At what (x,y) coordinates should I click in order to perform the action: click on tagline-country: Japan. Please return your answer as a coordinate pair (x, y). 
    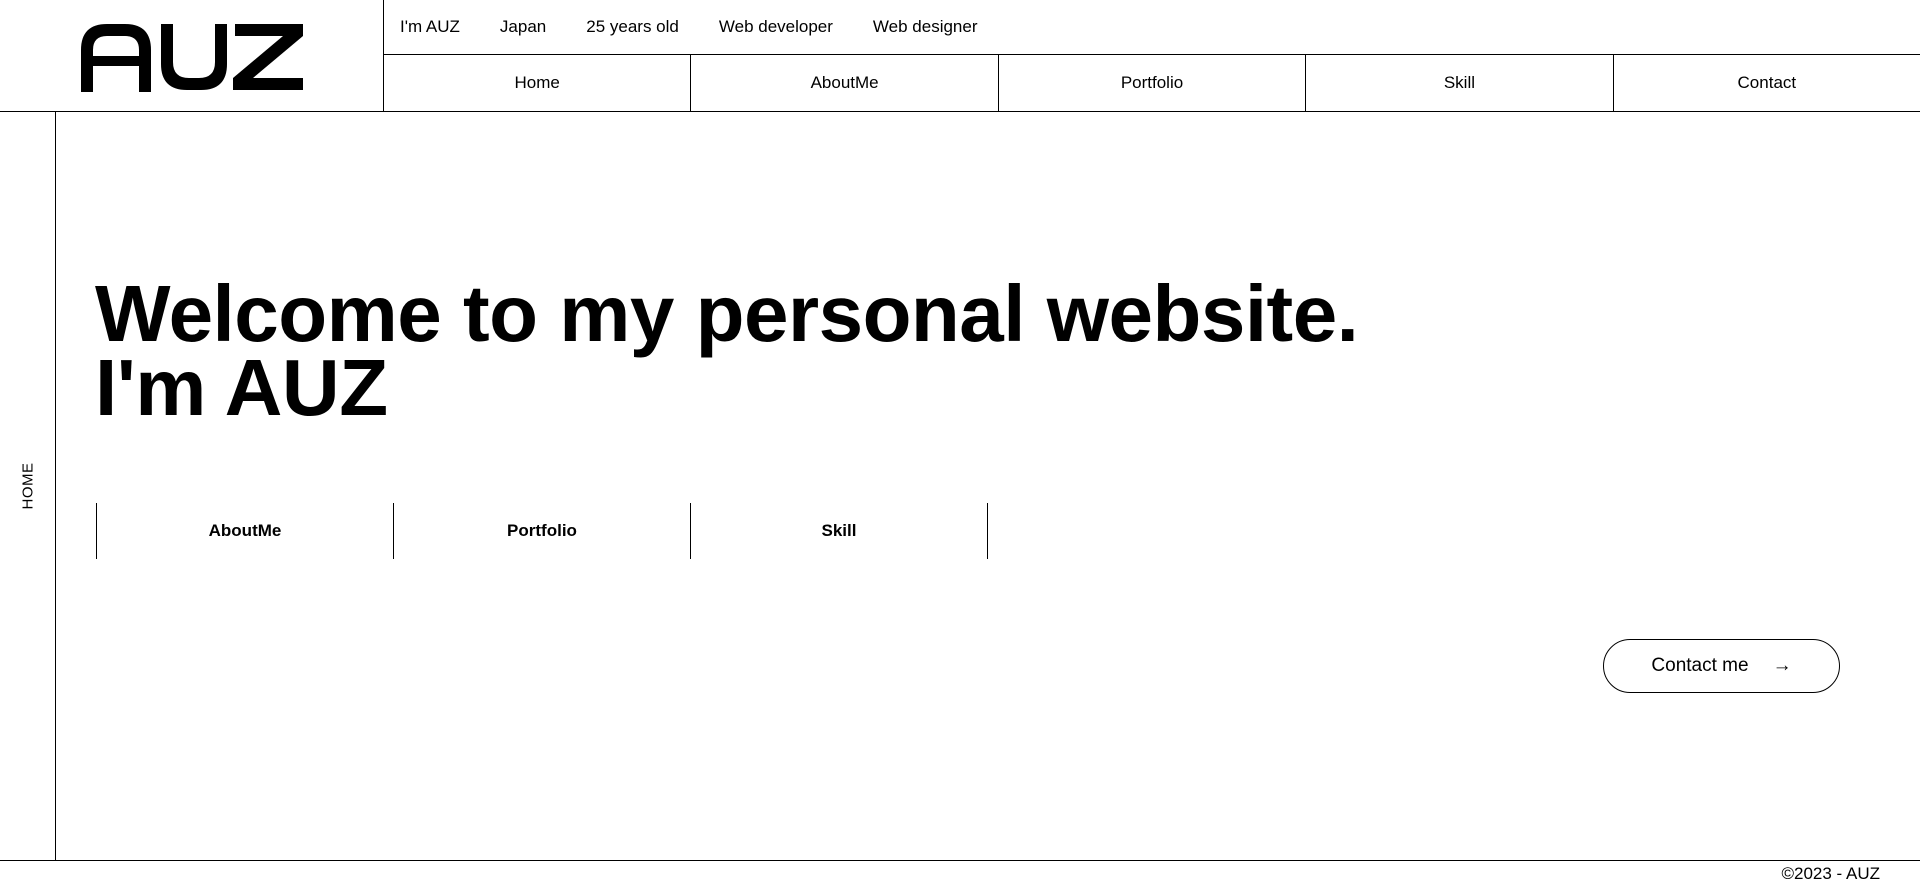
    Looking at the image, I should click on (523, 26).